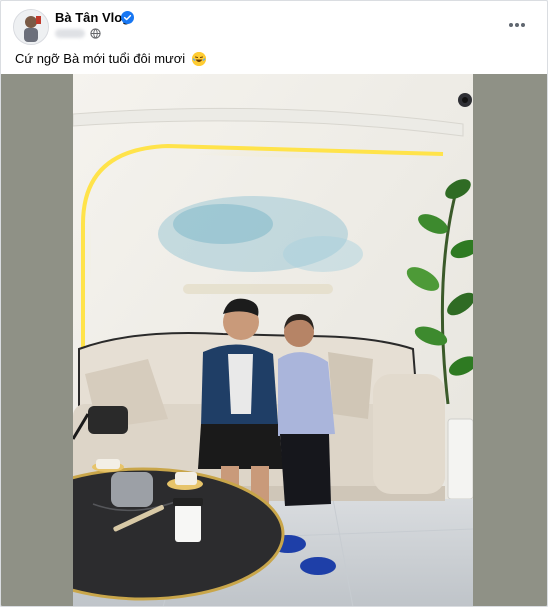 This screenshot has width=548, height=607. I want to click on globe-icon, so click(95, 33).